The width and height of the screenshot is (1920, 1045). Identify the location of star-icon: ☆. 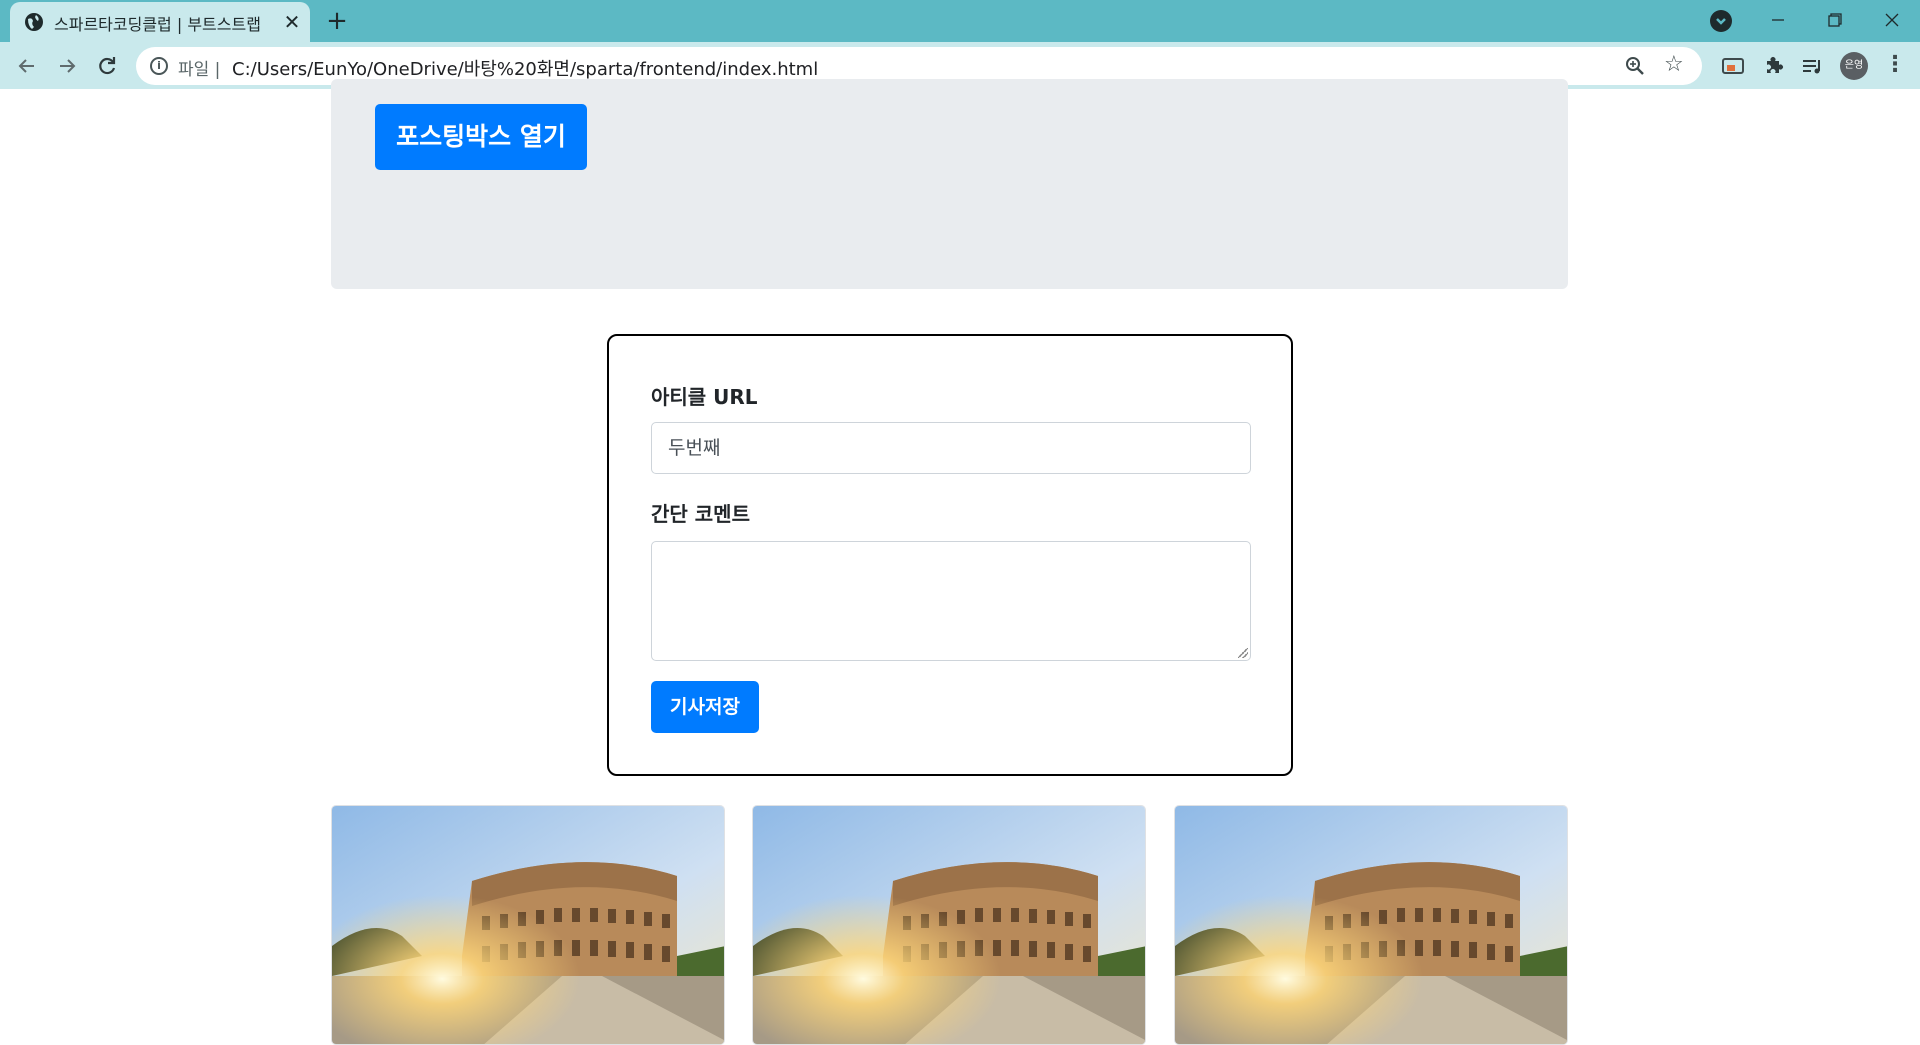
(1674, 64).